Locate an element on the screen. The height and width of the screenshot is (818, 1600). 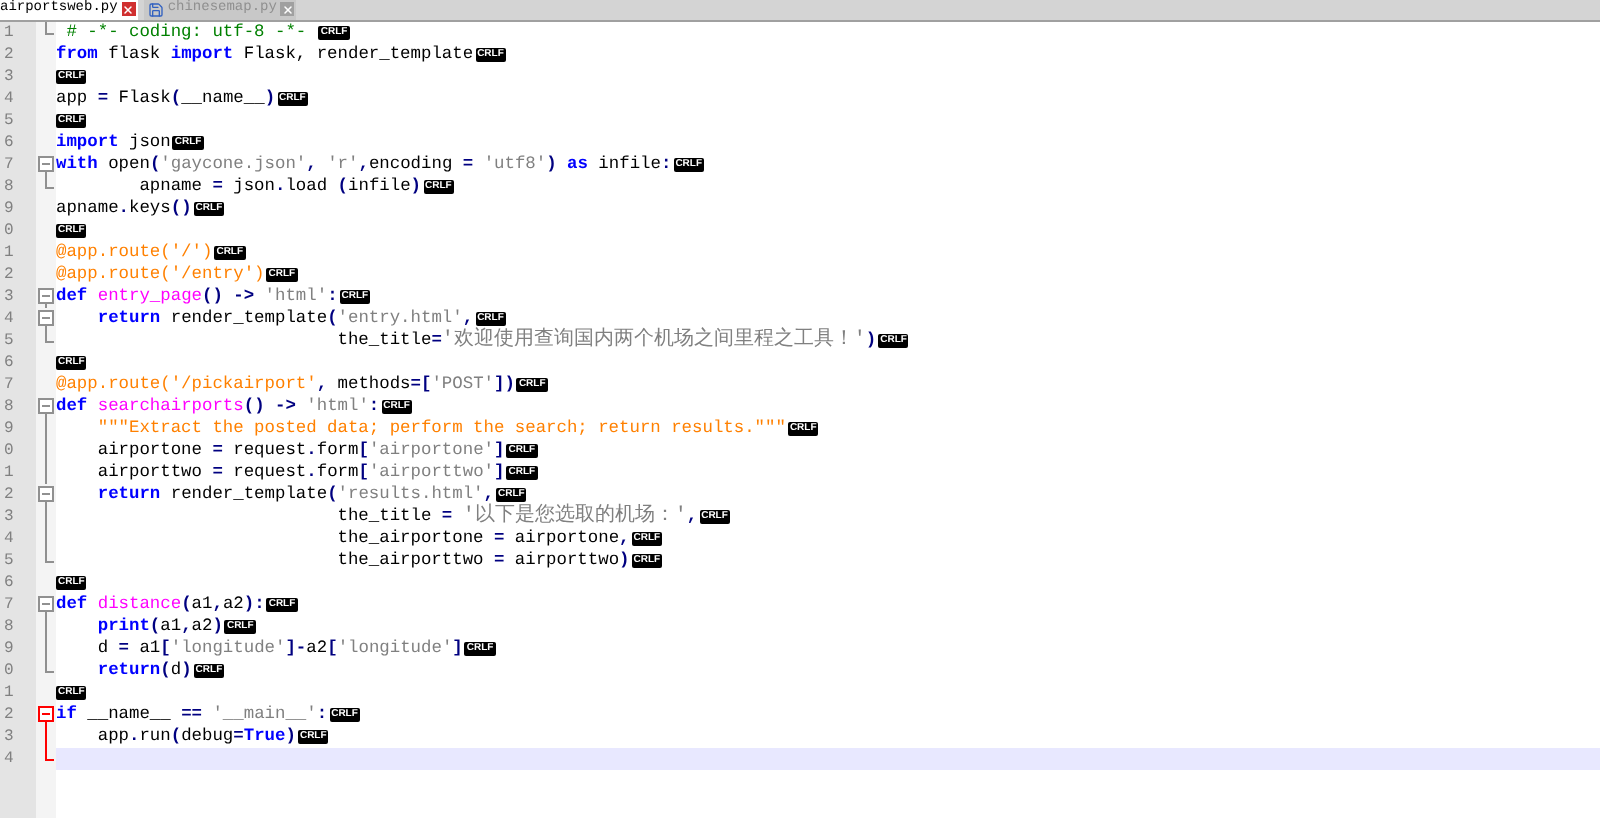
code-line: def searchairports() -> 'html': is located at coordinates (218, 407).